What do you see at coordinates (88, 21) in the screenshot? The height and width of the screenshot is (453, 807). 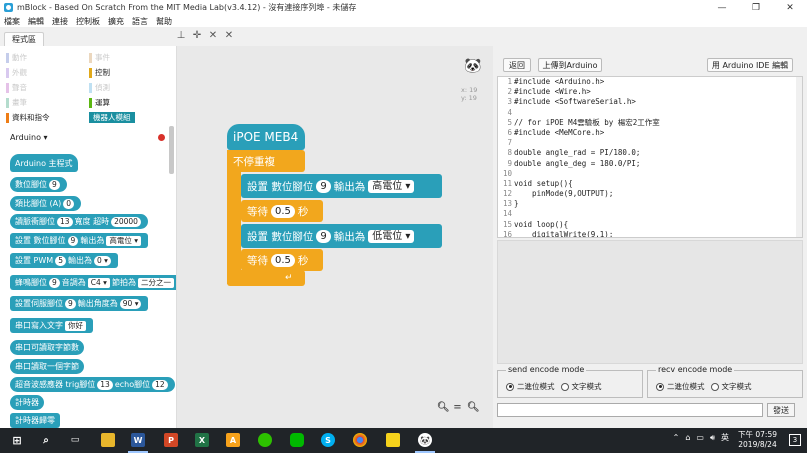 I see `menu-boards: 控制板` at bounding box center [88, 21].